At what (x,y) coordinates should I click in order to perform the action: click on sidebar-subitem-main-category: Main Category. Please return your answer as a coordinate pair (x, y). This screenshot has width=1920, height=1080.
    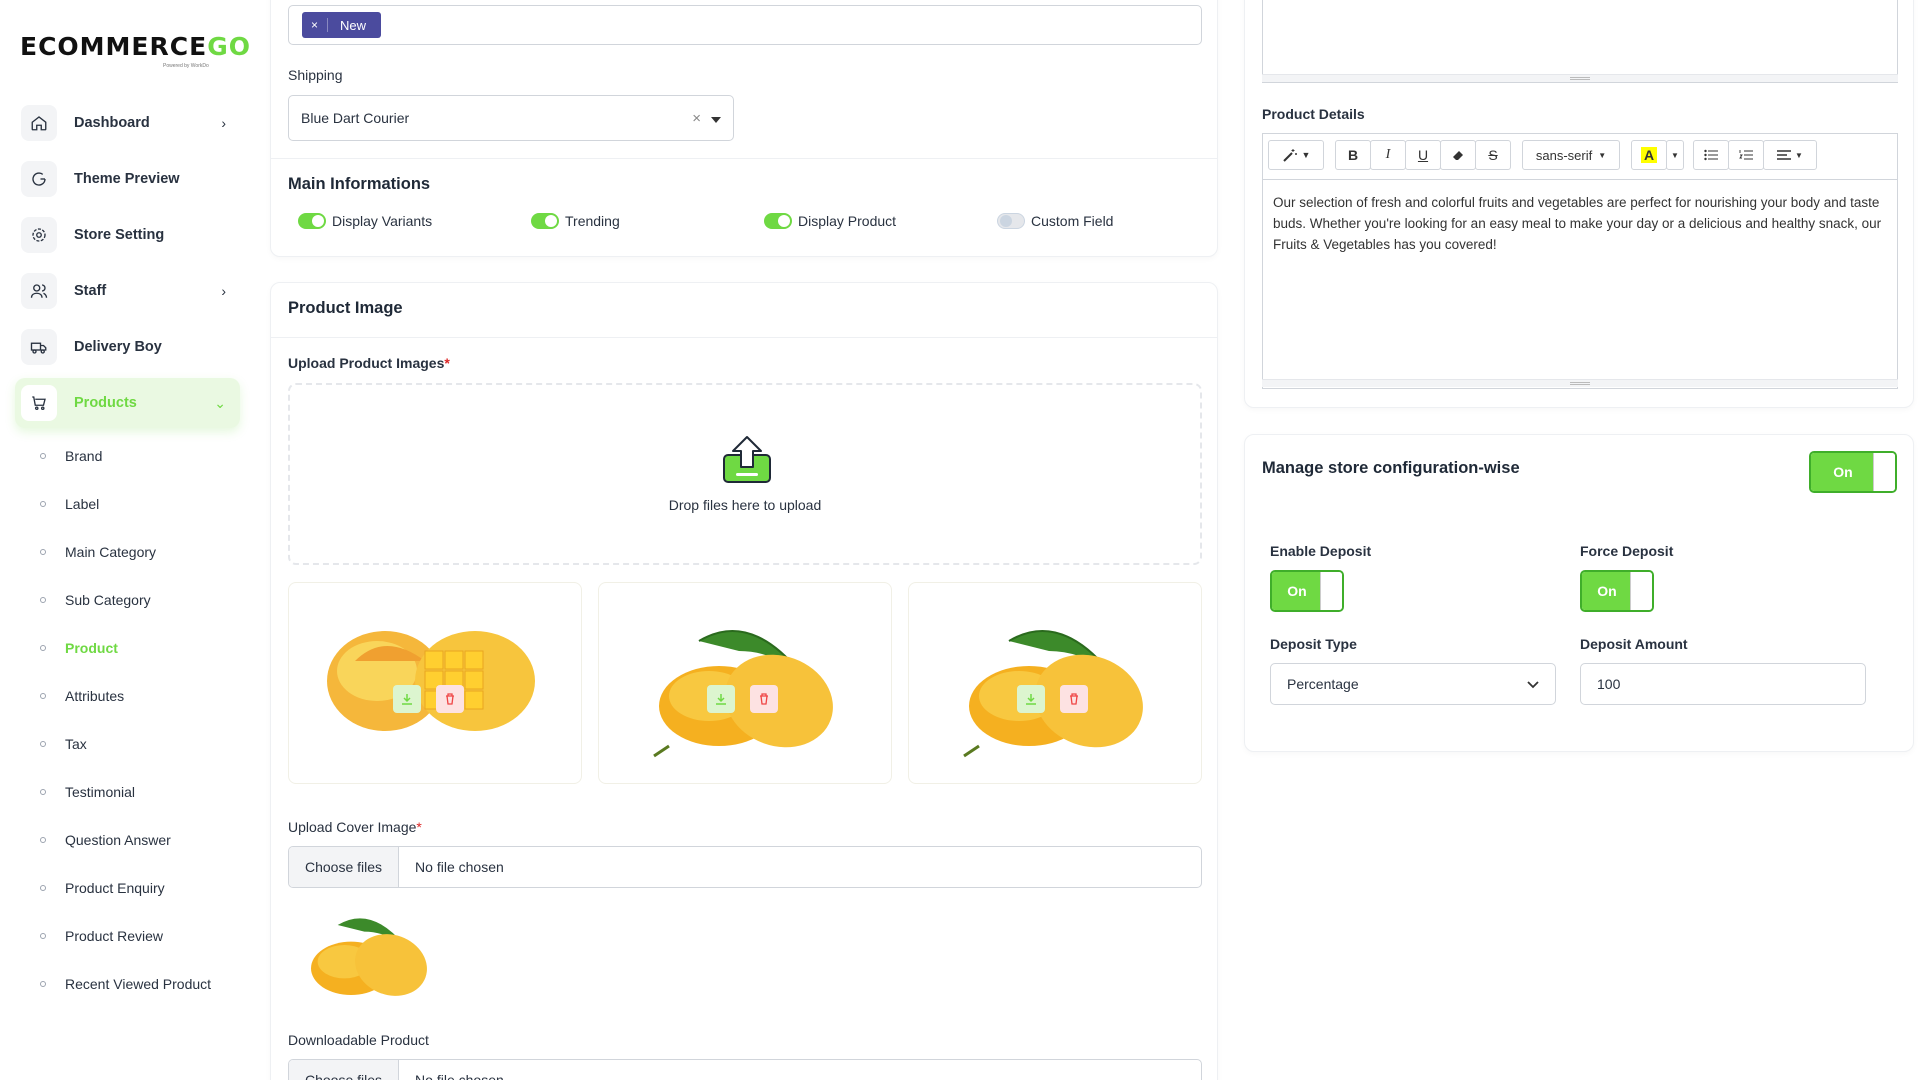
    Looking at the image, I should click on (98, 552).